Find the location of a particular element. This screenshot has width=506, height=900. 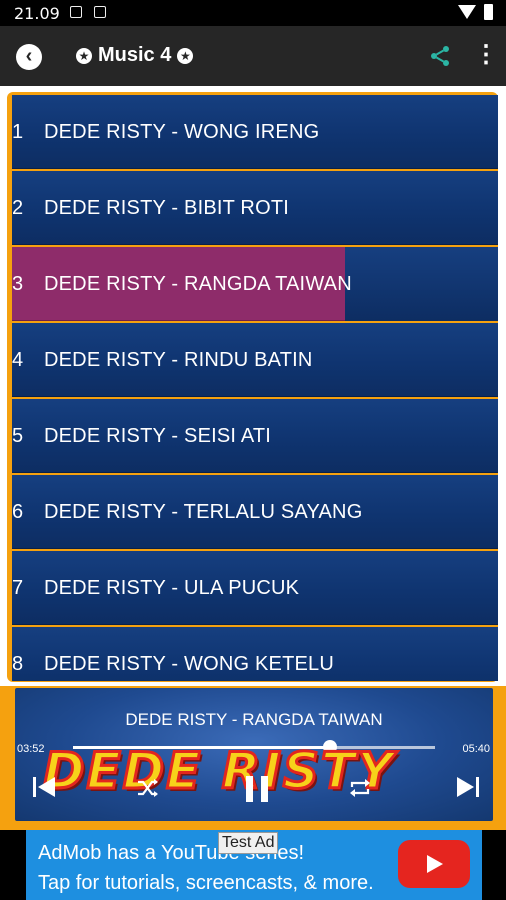

share-button is located at coordinates (440, 56).